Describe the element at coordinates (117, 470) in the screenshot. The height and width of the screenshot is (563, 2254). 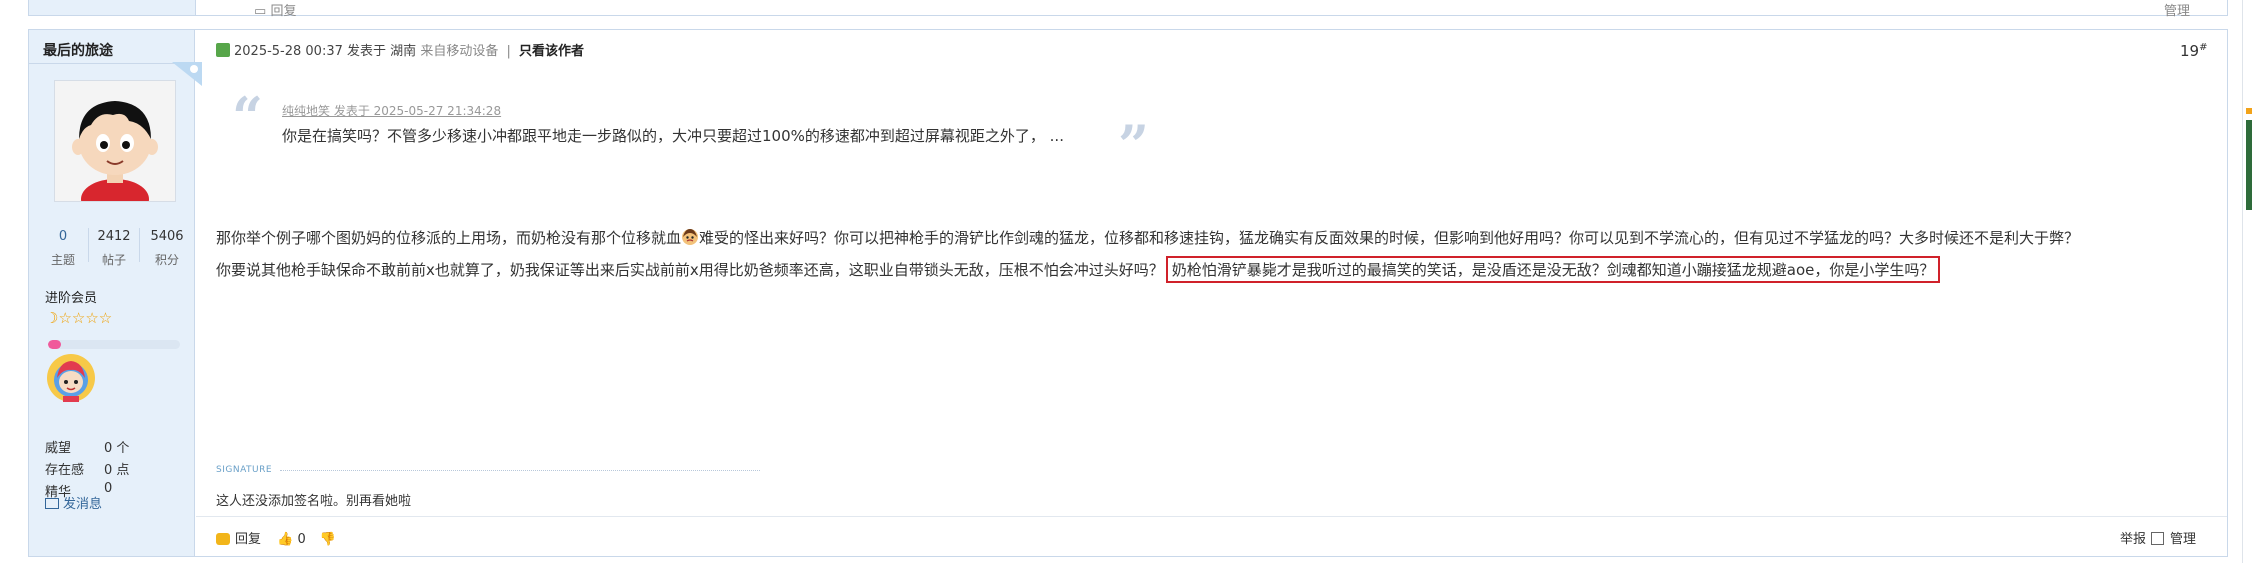
I see `info-presence-value: 0 点` at that location.